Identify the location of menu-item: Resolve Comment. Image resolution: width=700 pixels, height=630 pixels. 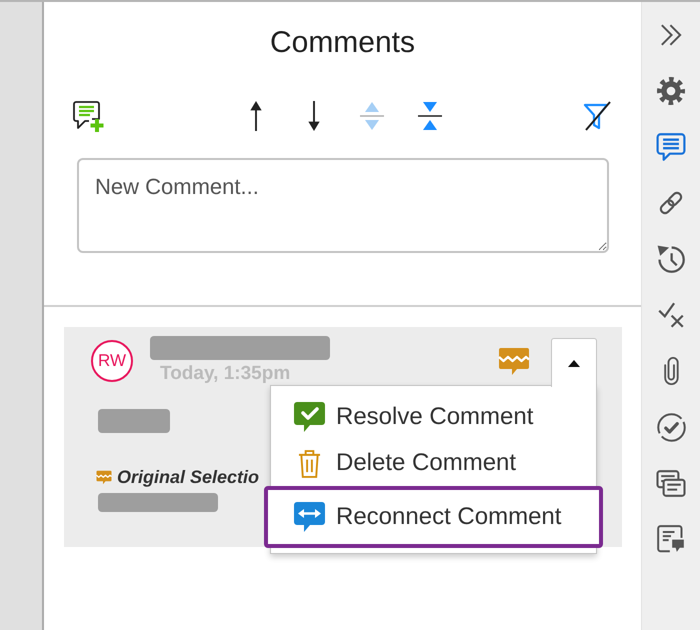
(433, 417).